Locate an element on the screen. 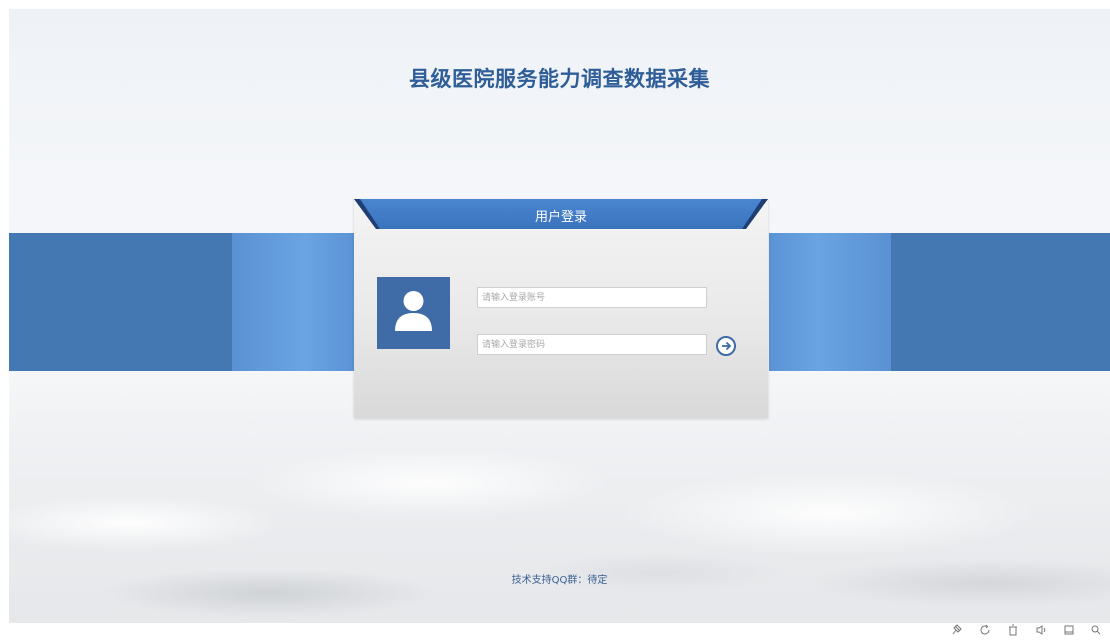 The width and height of the screenshot is (1110, 640). refresh-icon is located at coordinates (985, 630).